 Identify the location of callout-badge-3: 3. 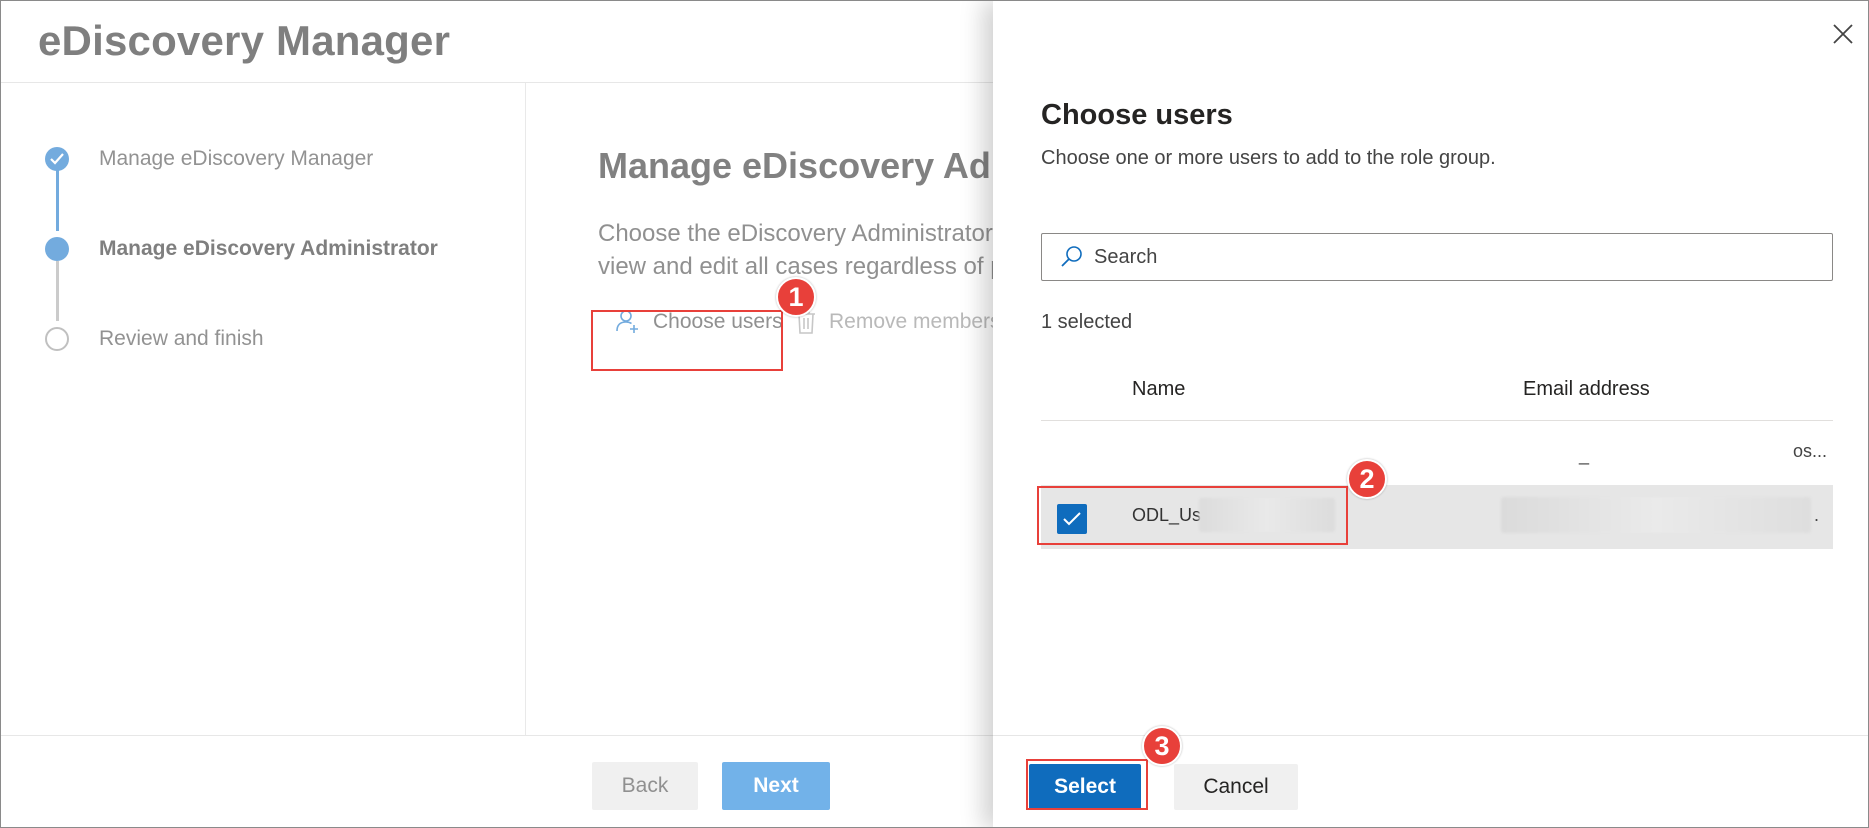
(1162, 746).